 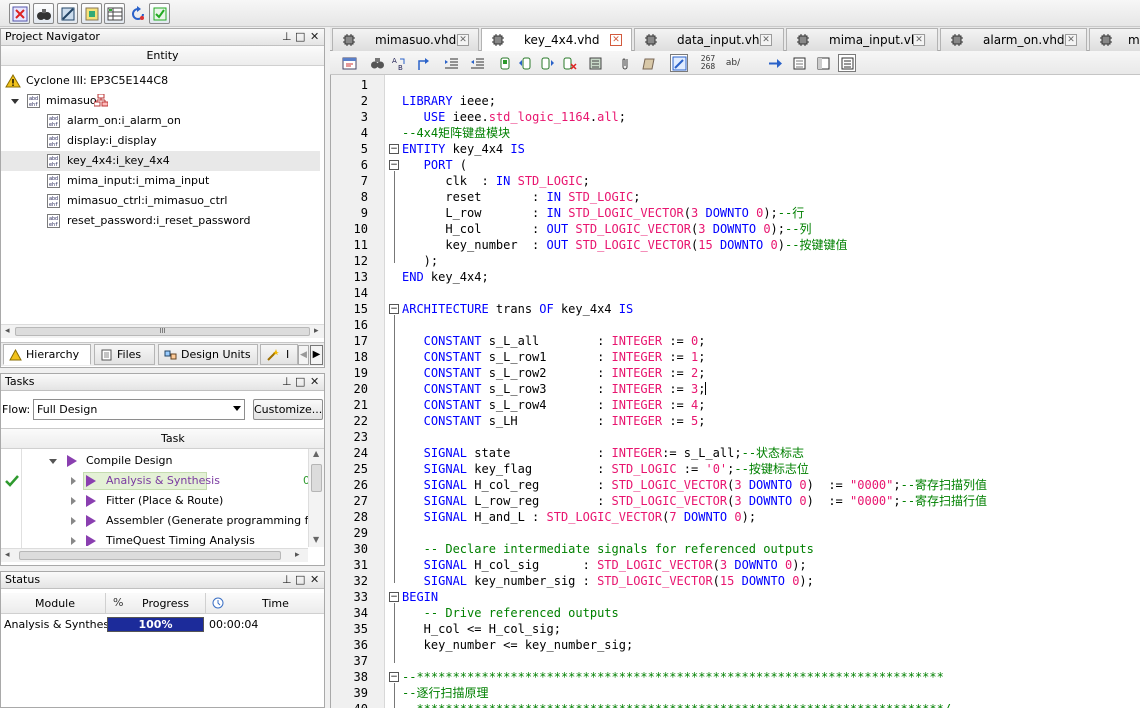 What do you see at coordinates (160, 181) in the screenshot?
I see `entity-row: abd ehf mima_input:i_mima_input` at bounding box center [160, 181].